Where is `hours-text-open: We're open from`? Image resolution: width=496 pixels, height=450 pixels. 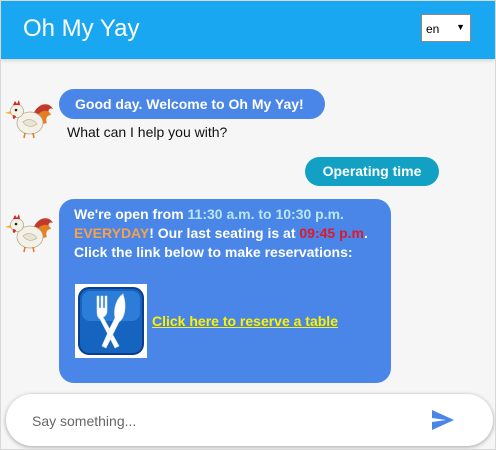 hours-text-open: We're open from is located at coordinates (131, 214).